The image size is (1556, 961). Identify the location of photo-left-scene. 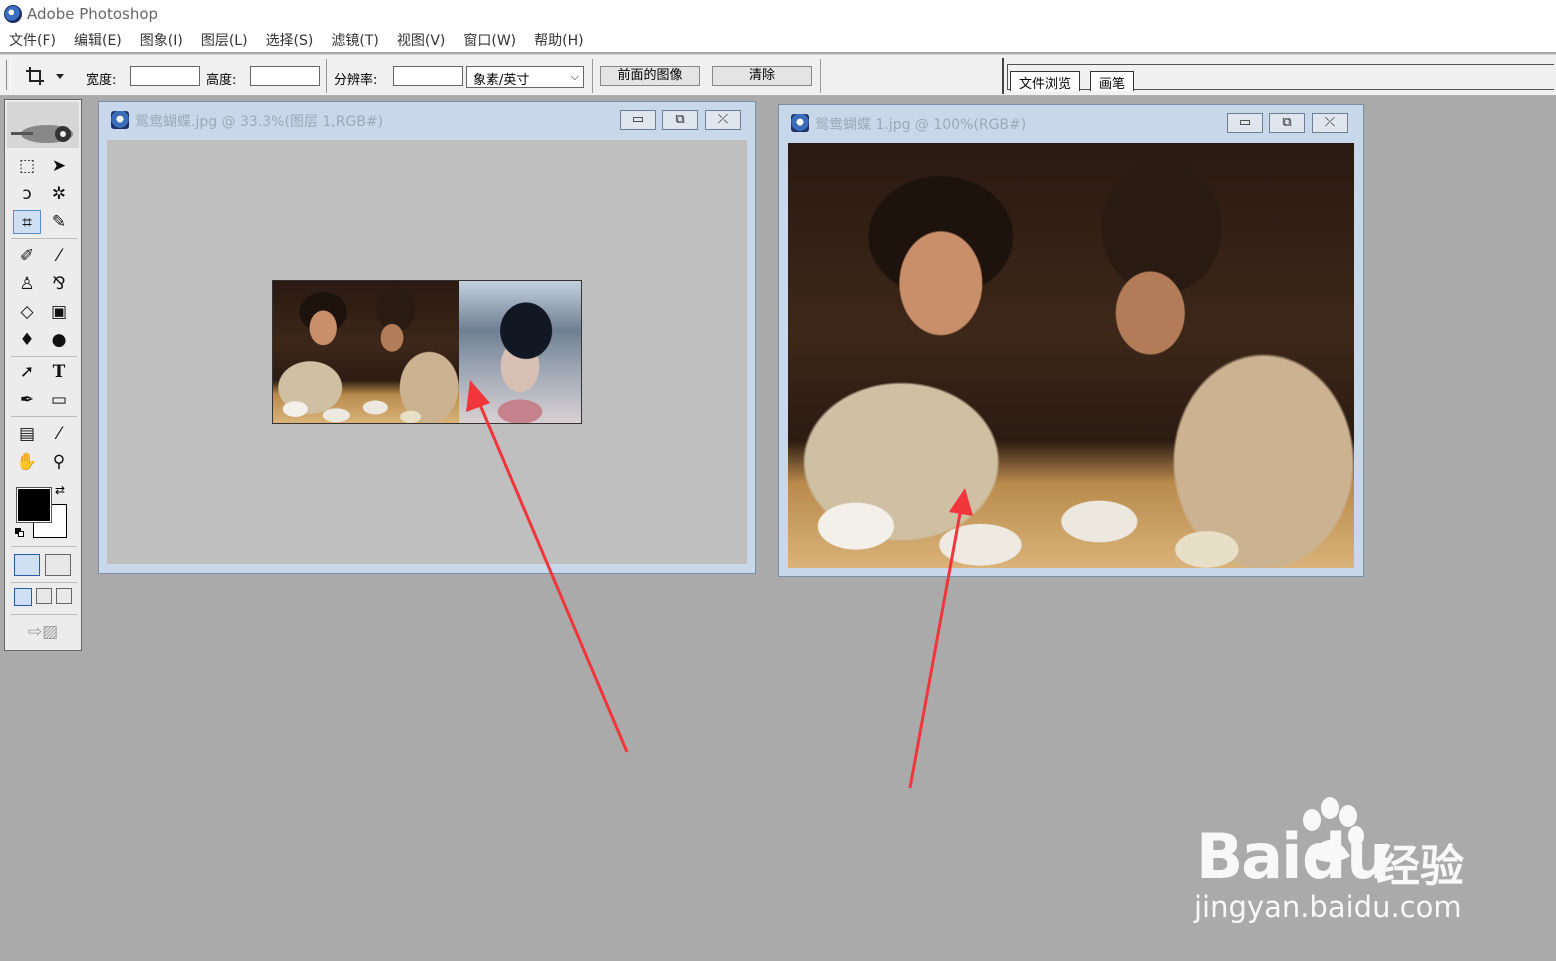
(366, 352).